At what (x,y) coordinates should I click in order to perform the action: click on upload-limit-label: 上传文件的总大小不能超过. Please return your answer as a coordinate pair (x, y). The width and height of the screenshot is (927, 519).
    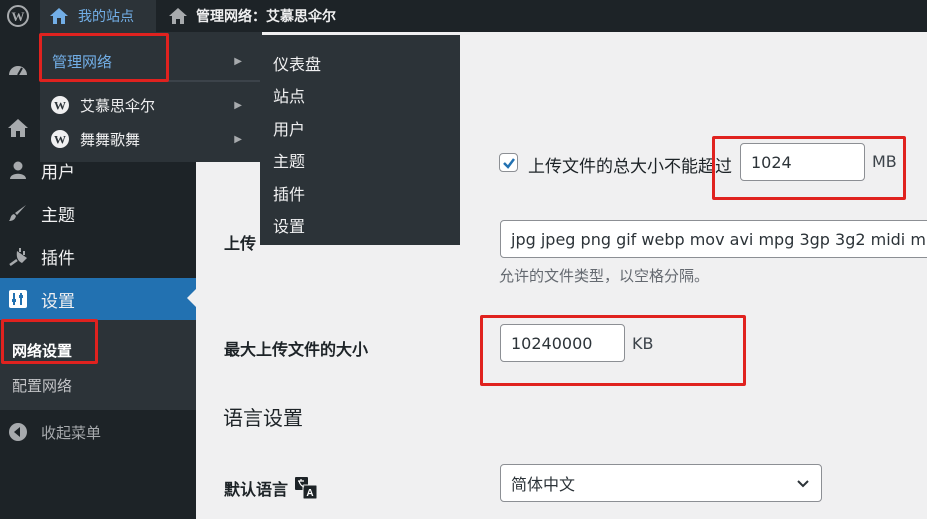
    Looking at the image, I should click on (630, 167).